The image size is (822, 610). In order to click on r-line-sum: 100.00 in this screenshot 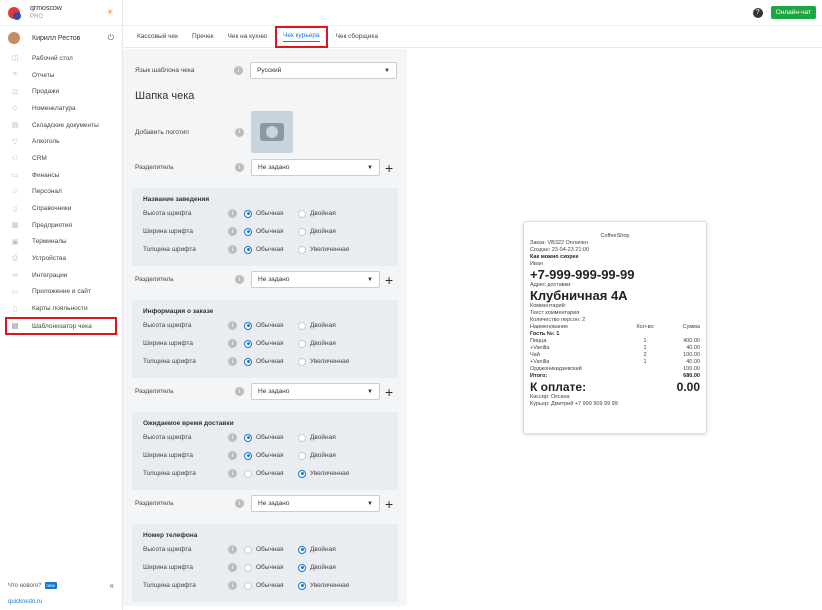, I will do `click(691, 355)`.